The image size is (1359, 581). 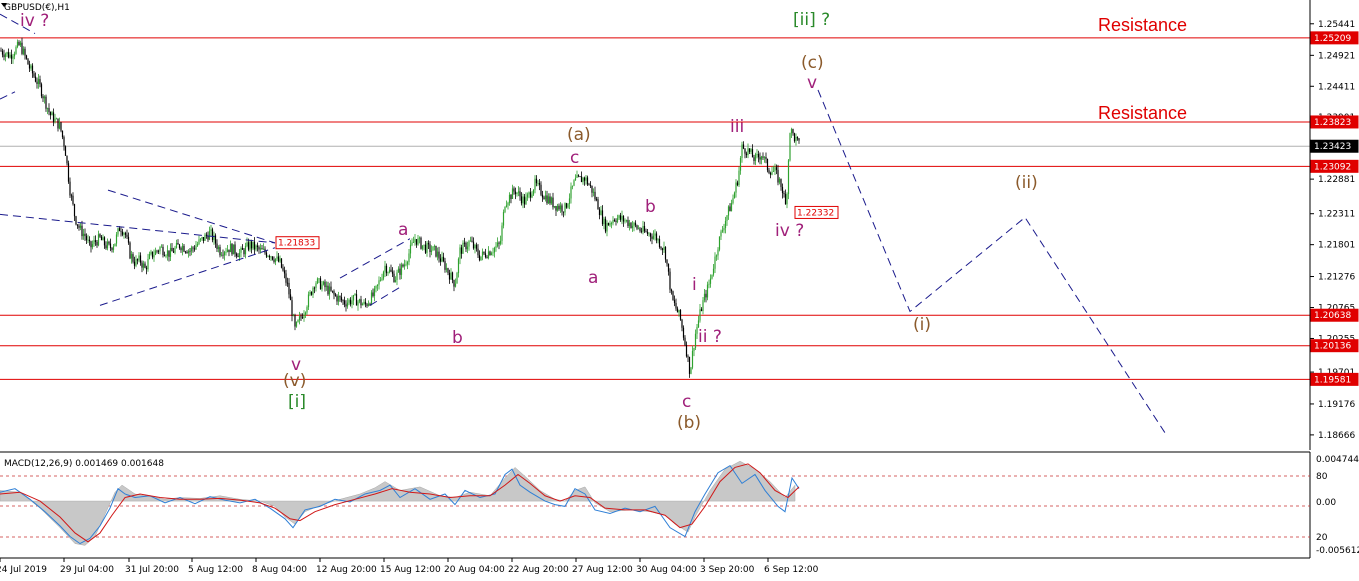 I want to click on wave-label: iv ?, so click(x=789, y=231).